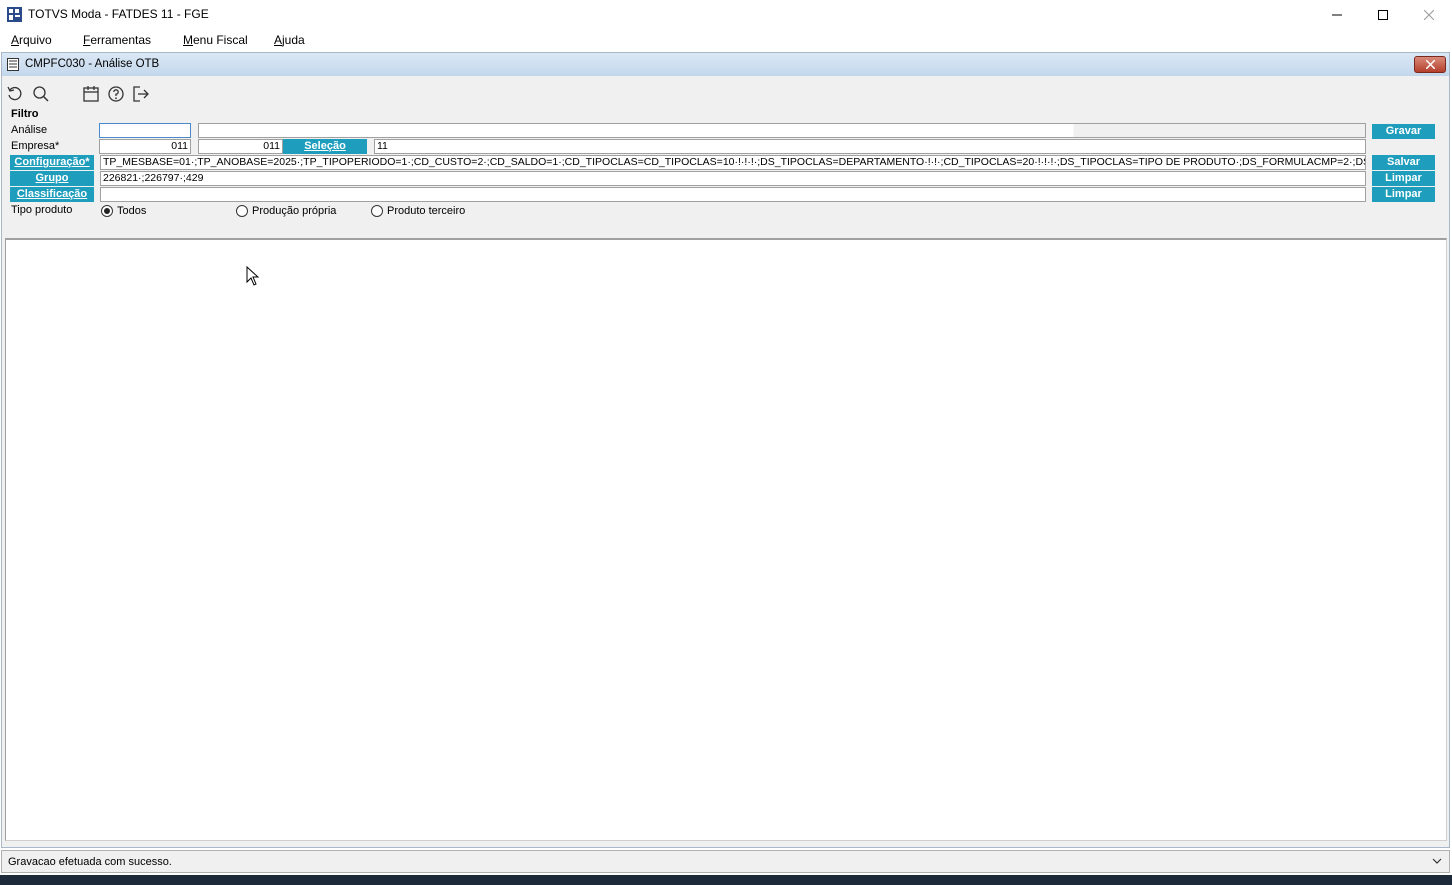 The image size is (1452, 885). Describe the element at coordinates (294, 211) in the screenshot. I see `radio-producao-propria-label: Produção própria` at that location.